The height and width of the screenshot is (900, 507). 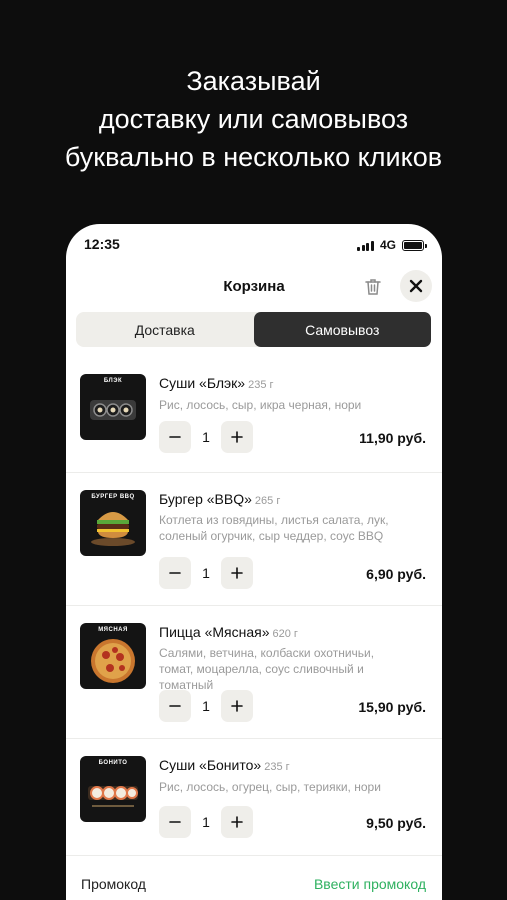 I want to click on status-indicators: 4G, so click(x=392, y=245).